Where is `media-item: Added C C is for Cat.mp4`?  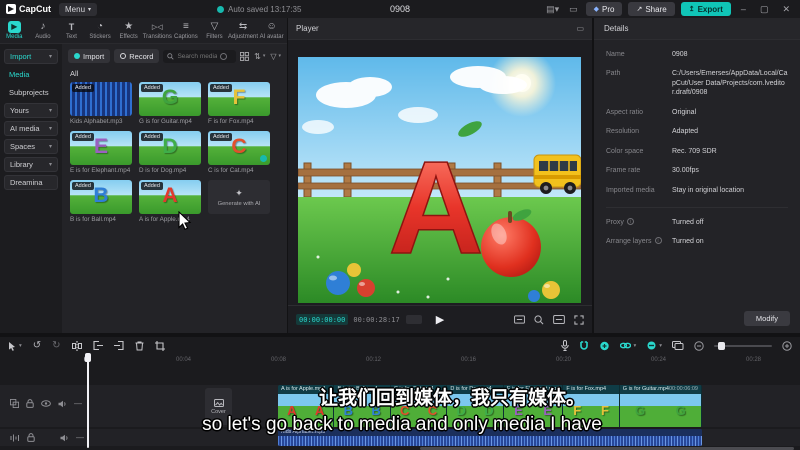
media-item: Added C C is for Cat.mp4 is located at coordinates (239, 152).